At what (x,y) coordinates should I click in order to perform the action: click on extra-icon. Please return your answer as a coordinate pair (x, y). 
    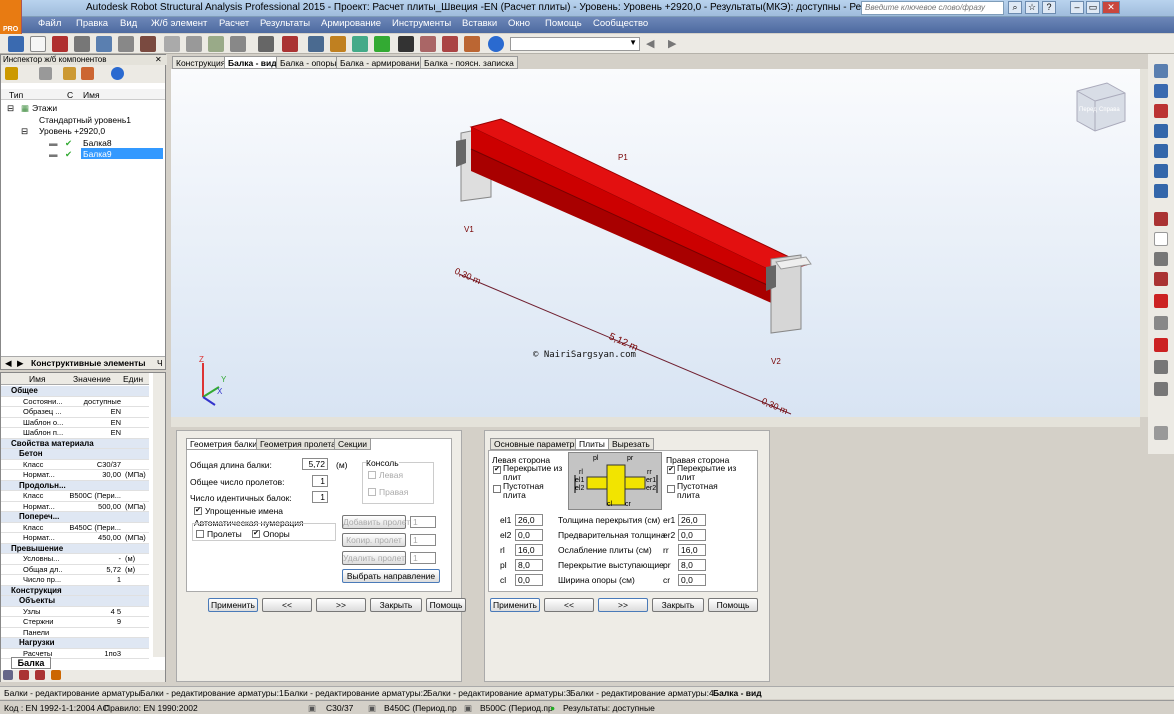
    Looking at the image, I should click on (1161, 433).